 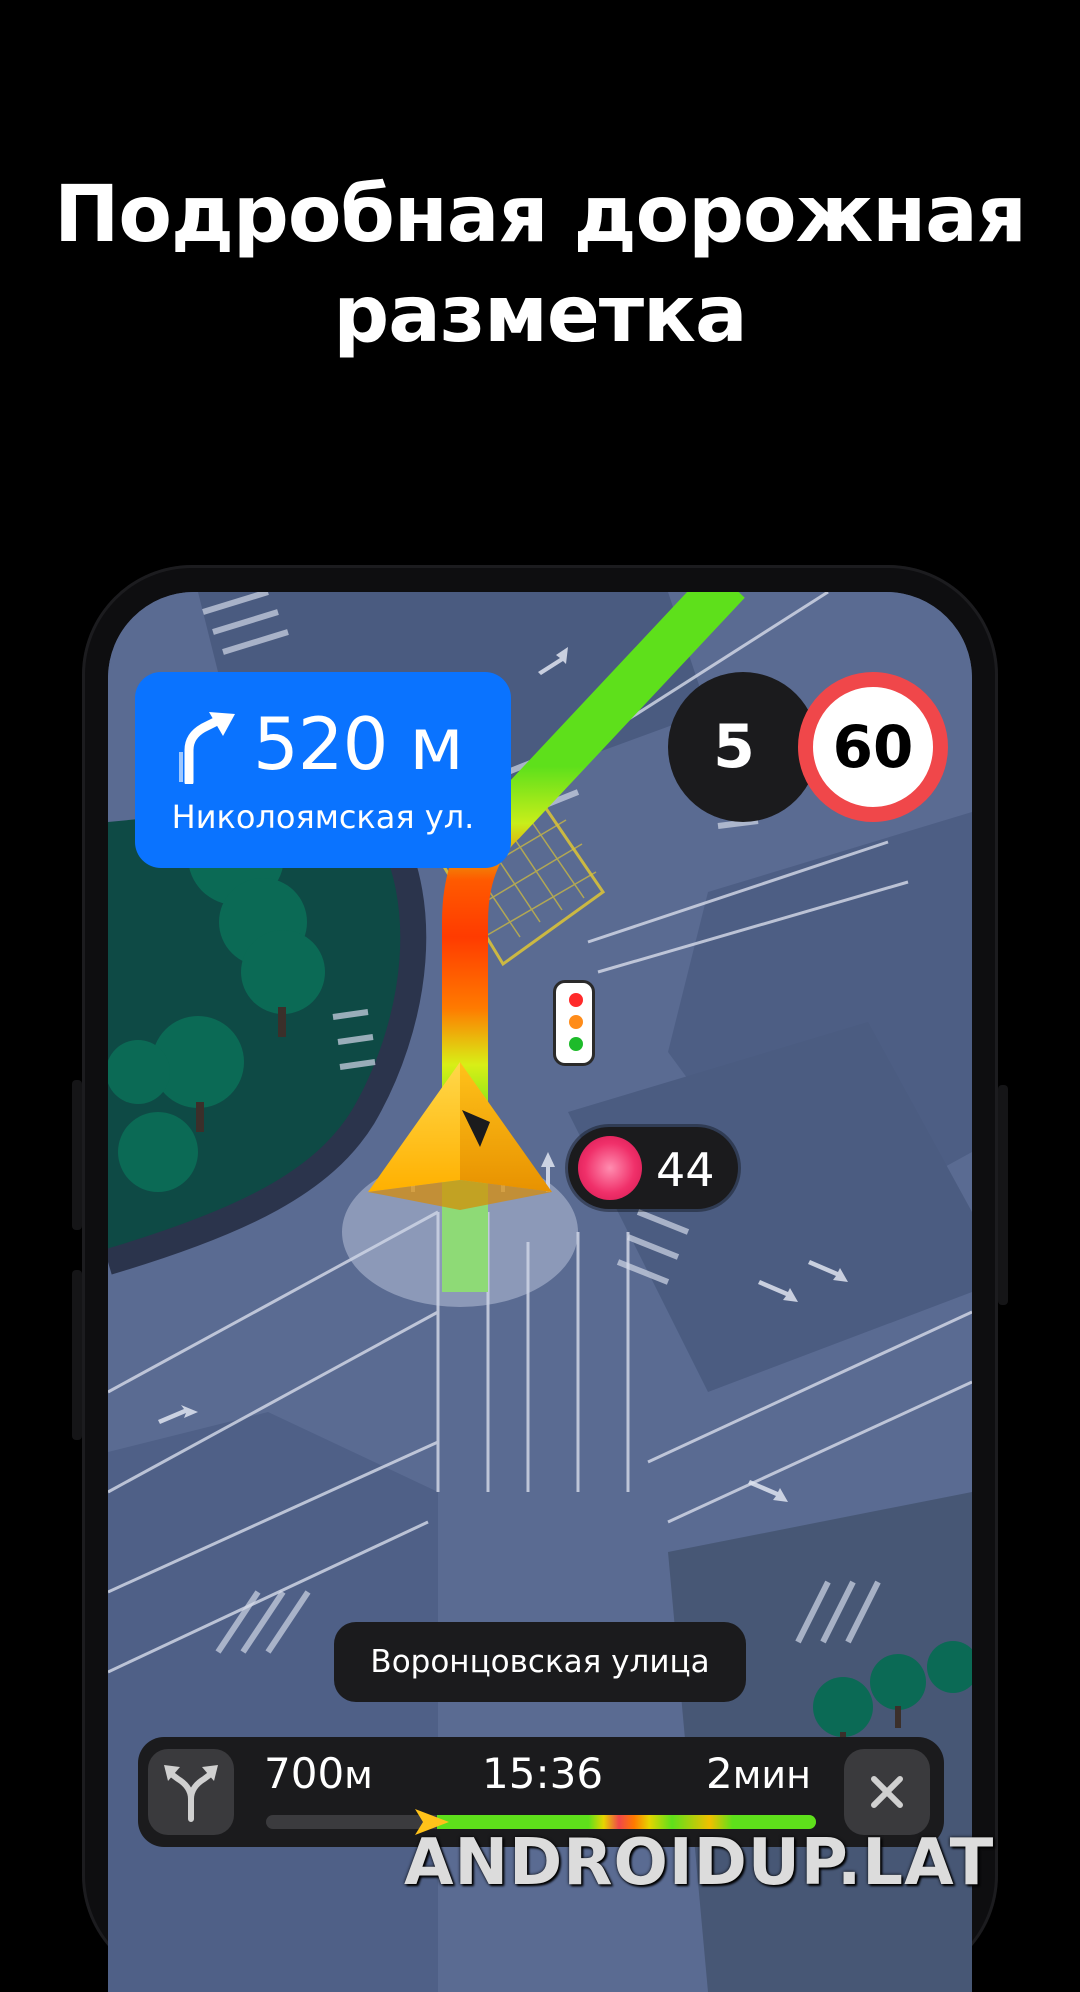 I want to click on traffic-light-icon, so click(x=574, y=1023).